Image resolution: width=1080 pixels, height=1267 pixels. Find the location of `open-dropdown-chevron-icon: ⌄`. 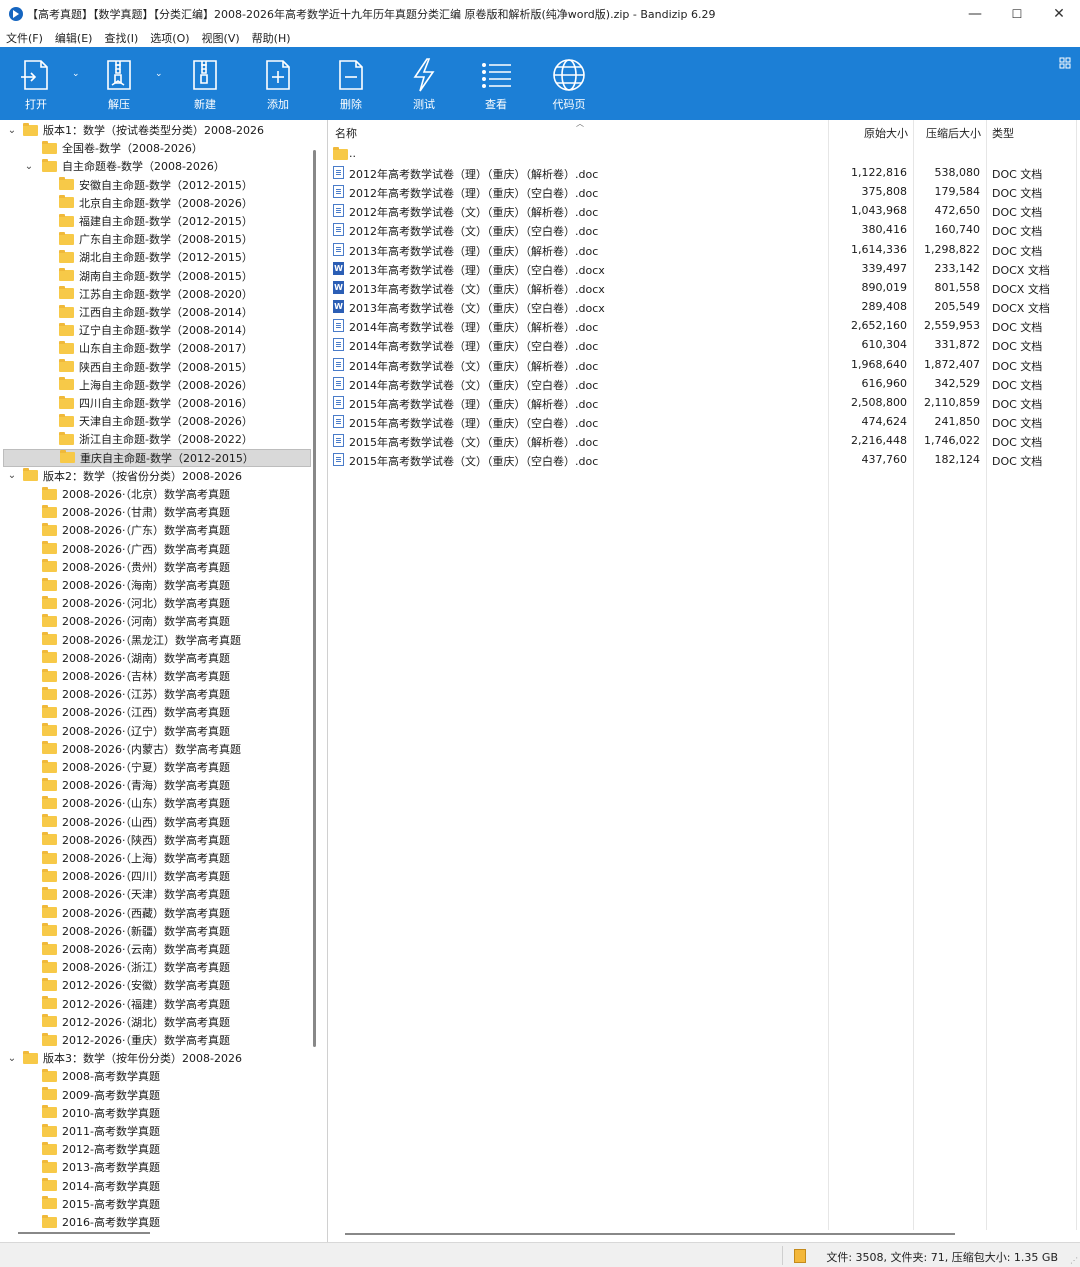

open-dropdown-chevron-icon: ⌄ is located at coordinates (76, 74).